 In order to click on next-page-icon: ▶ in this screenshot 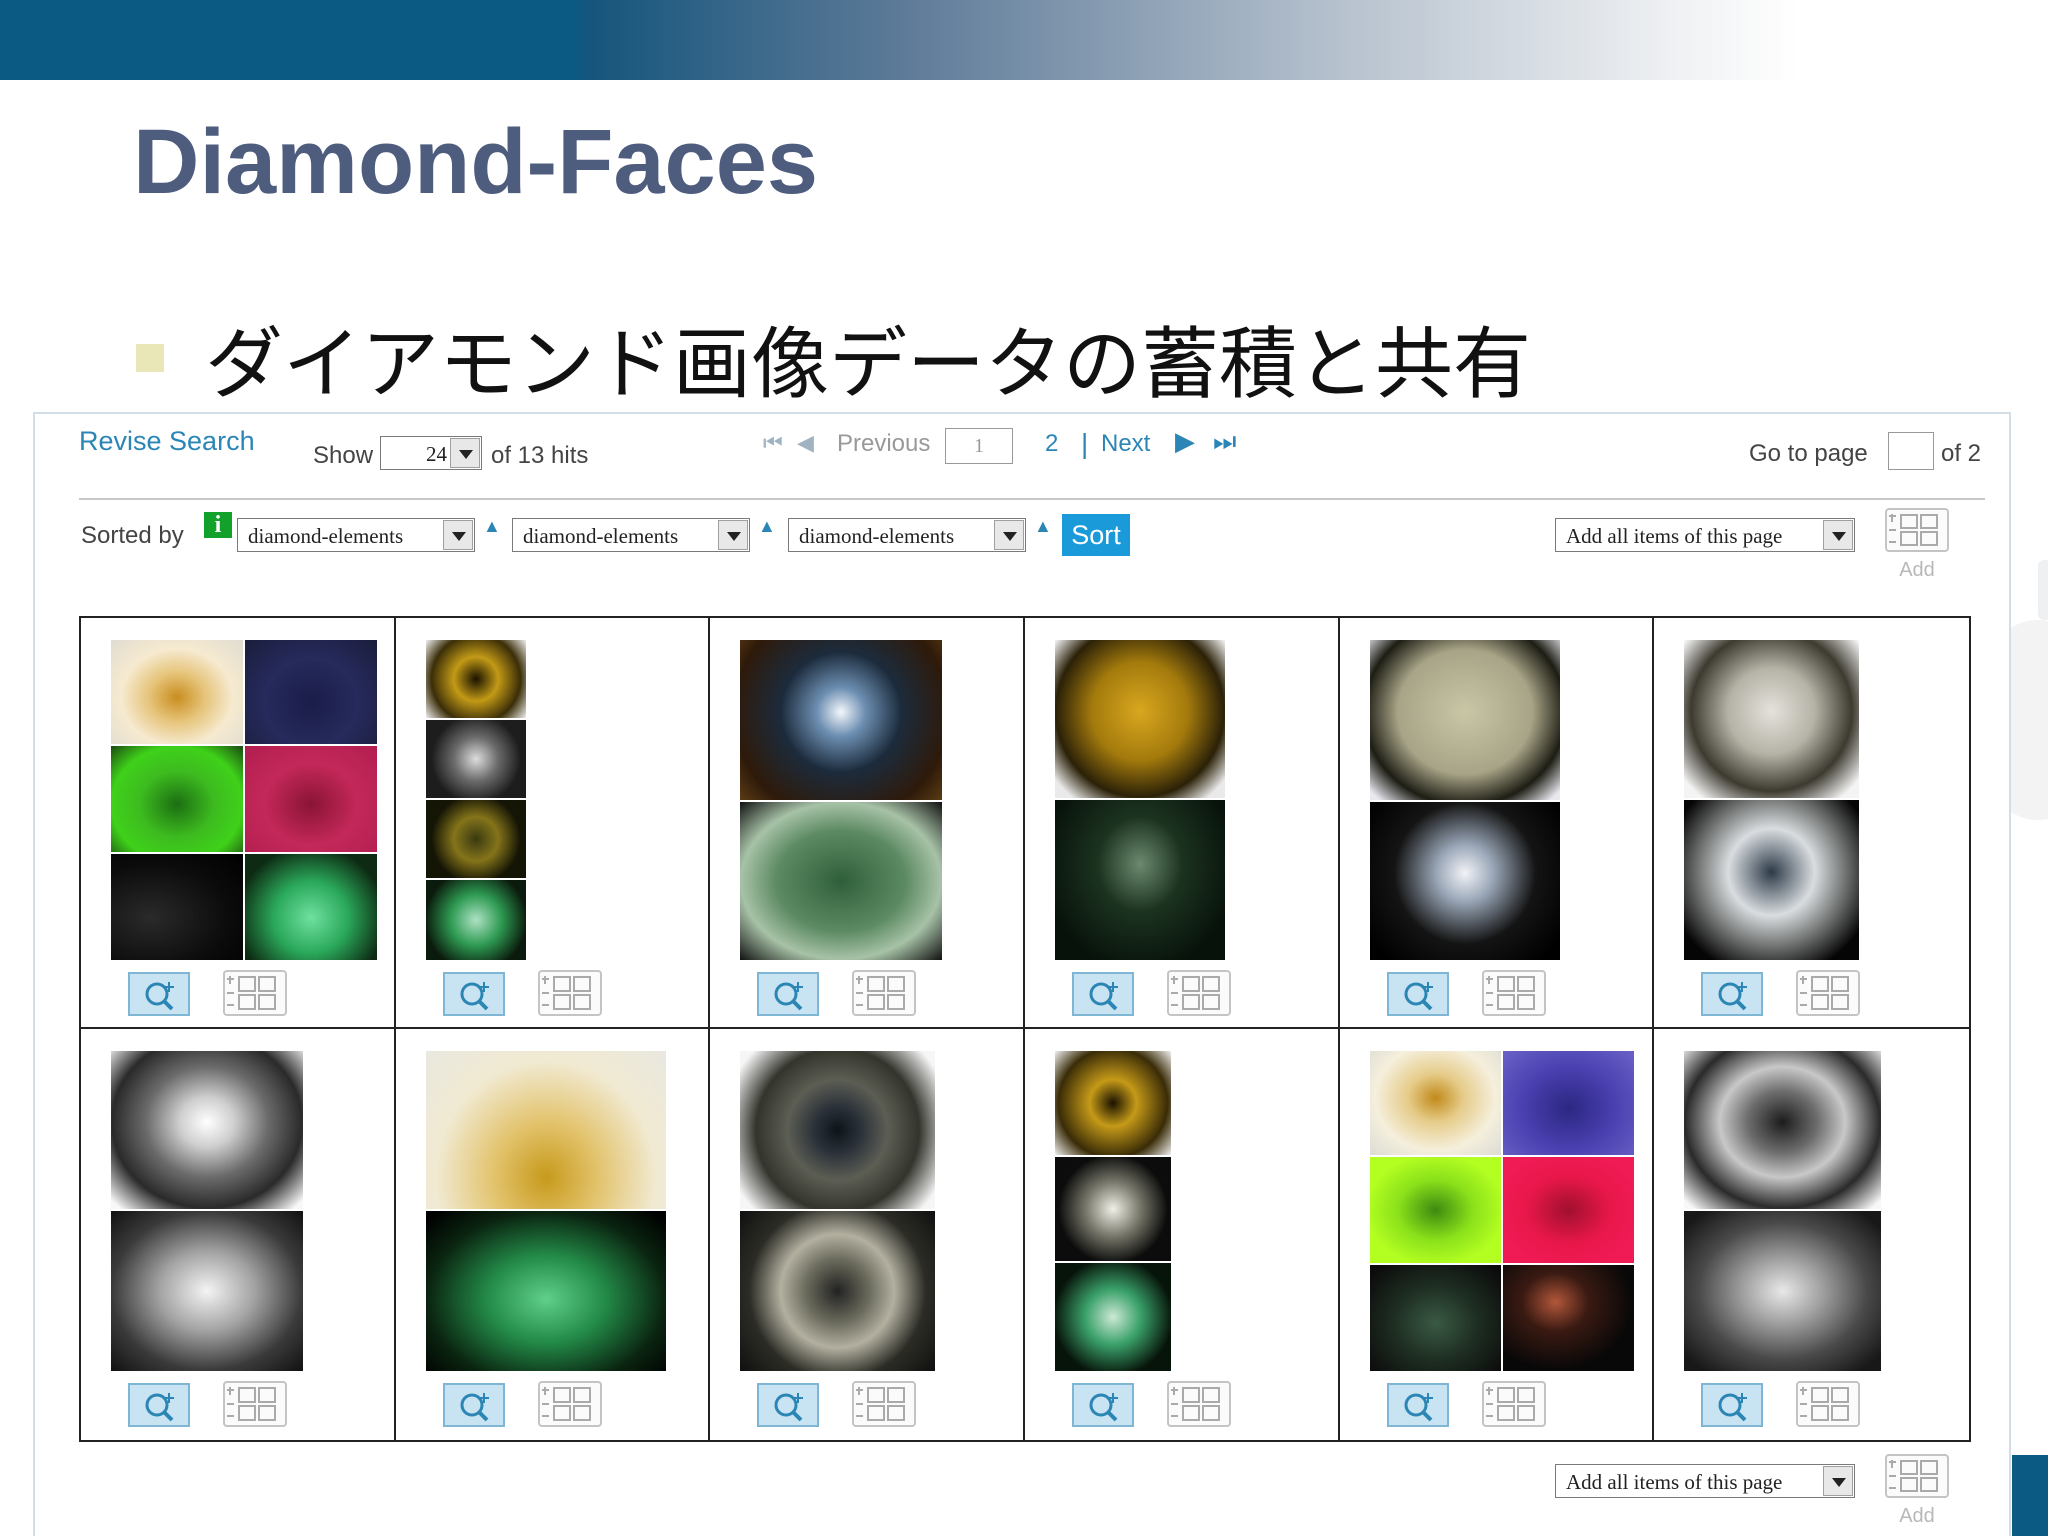, I will do `click(1185, 441)`.